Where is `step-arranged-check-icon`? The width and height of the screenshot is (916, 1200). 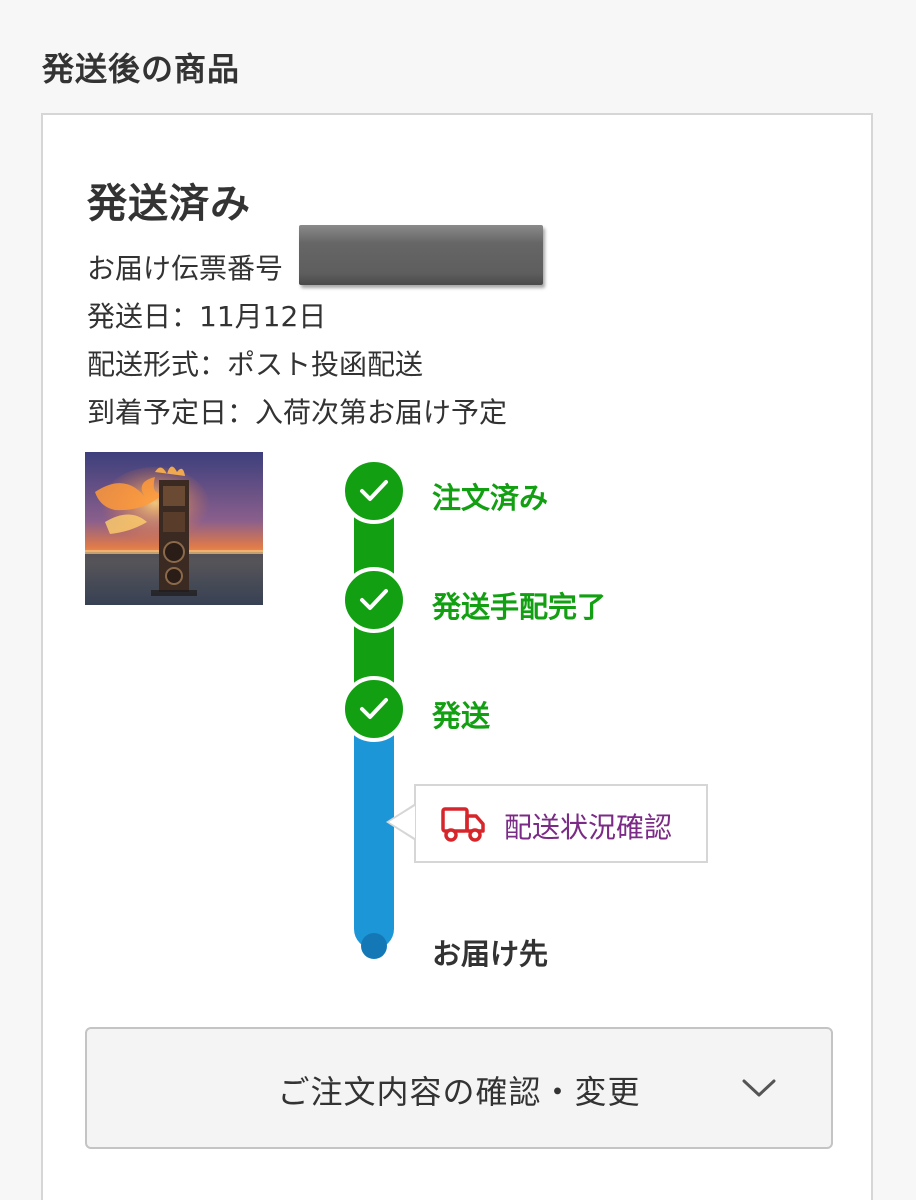 step-arranged-check-icon is located at coordinates (374, 600).